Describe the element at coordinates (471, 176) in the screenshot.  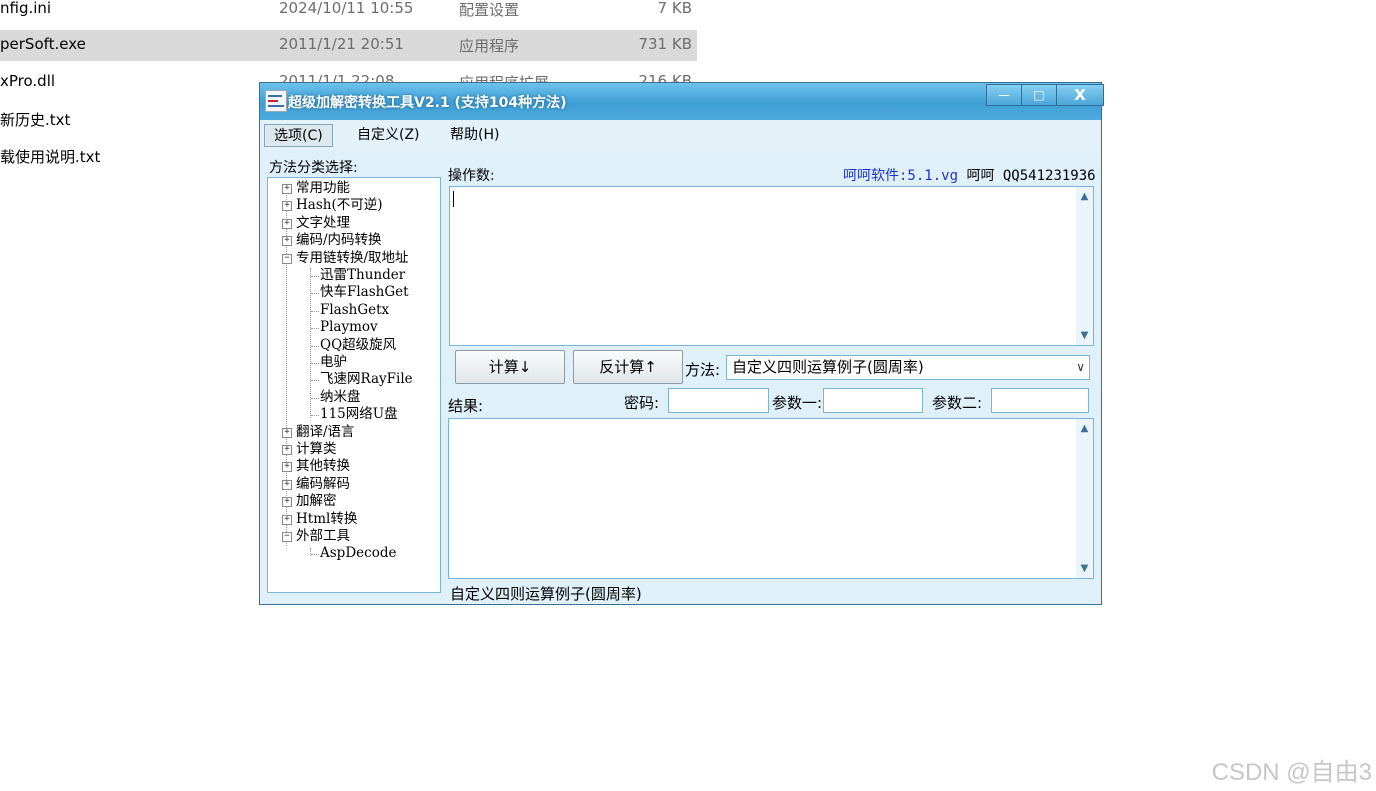
I see `operand-label: 操作数:` at that location.